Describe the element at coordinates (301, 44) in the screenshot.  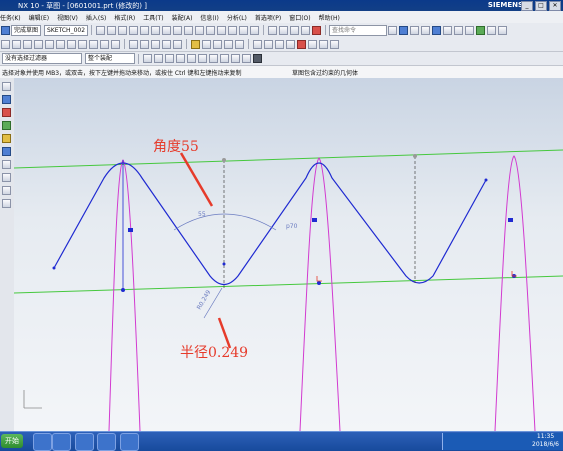
I see `convert-reference-icon` at that location.